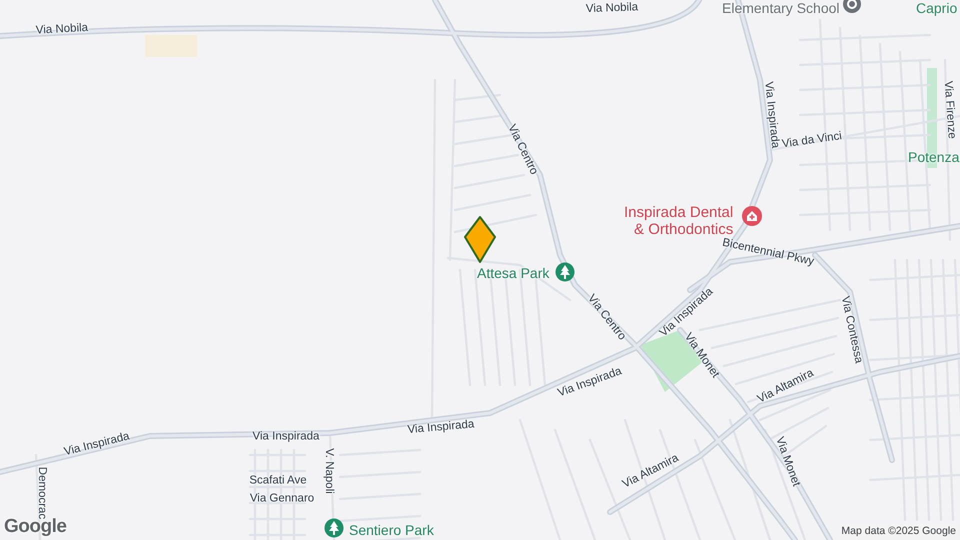  Describe the element at coordinates (851, 330) in the screenshot. I see `street-label: Via Contessa` at that location.